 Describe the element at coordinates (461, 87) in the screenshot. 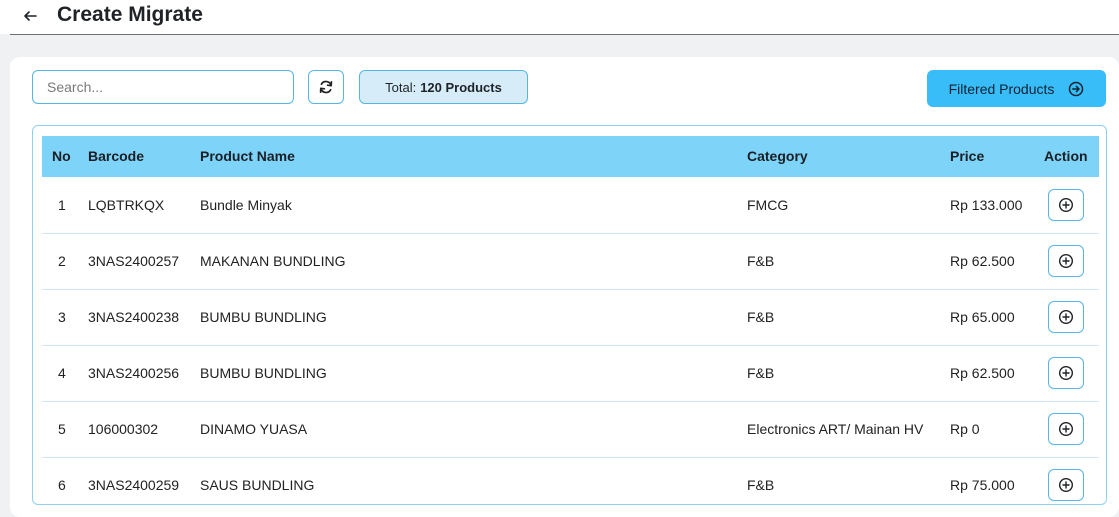

I see `total-value: 120 Products` at that location.